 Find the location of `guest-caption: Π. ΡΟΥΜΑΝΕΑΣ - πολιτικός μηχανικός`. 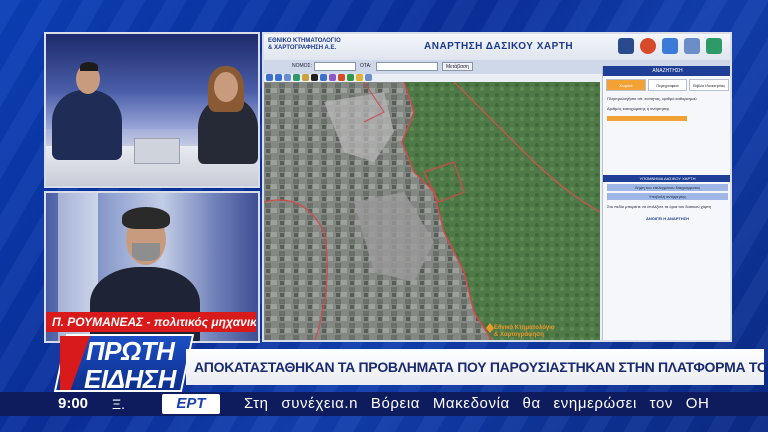

guest-caption: Π. ΡΟΥΜΑΝΕΑΣ - πολιτικός μηχανικός is located at coordinates (151, 322).